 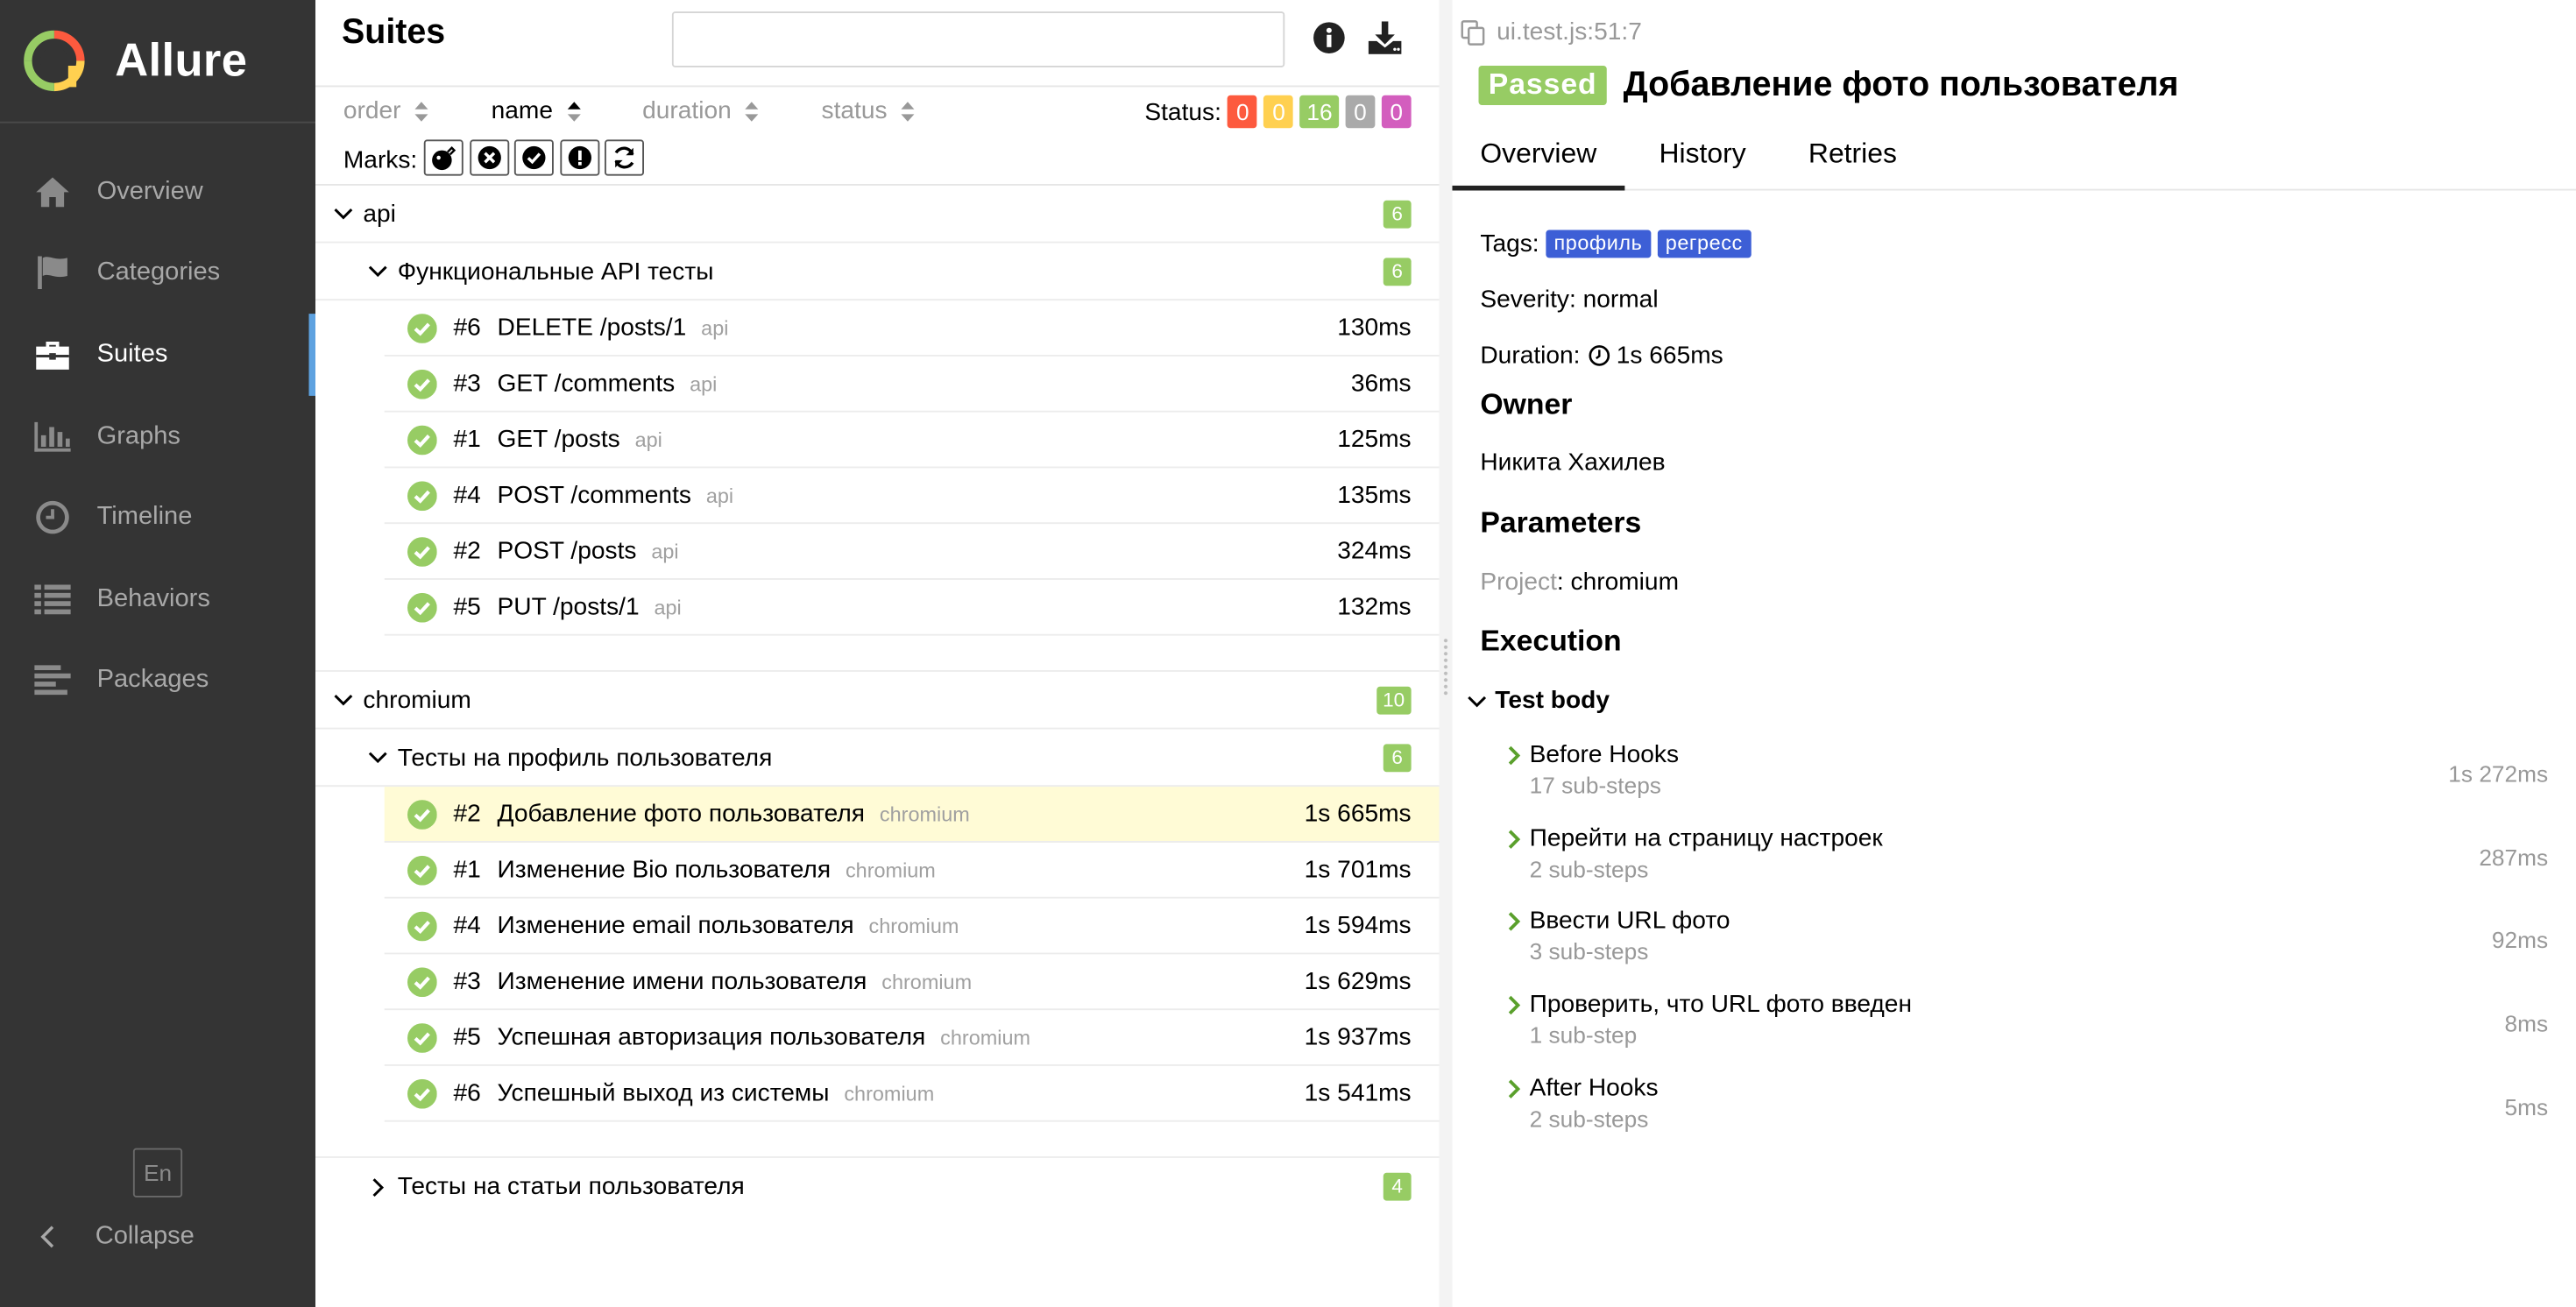 What do you see at coordinates (489, 157) in the screenshot?
I see `mark-new-failed-button` at bounding box center [489, 157].